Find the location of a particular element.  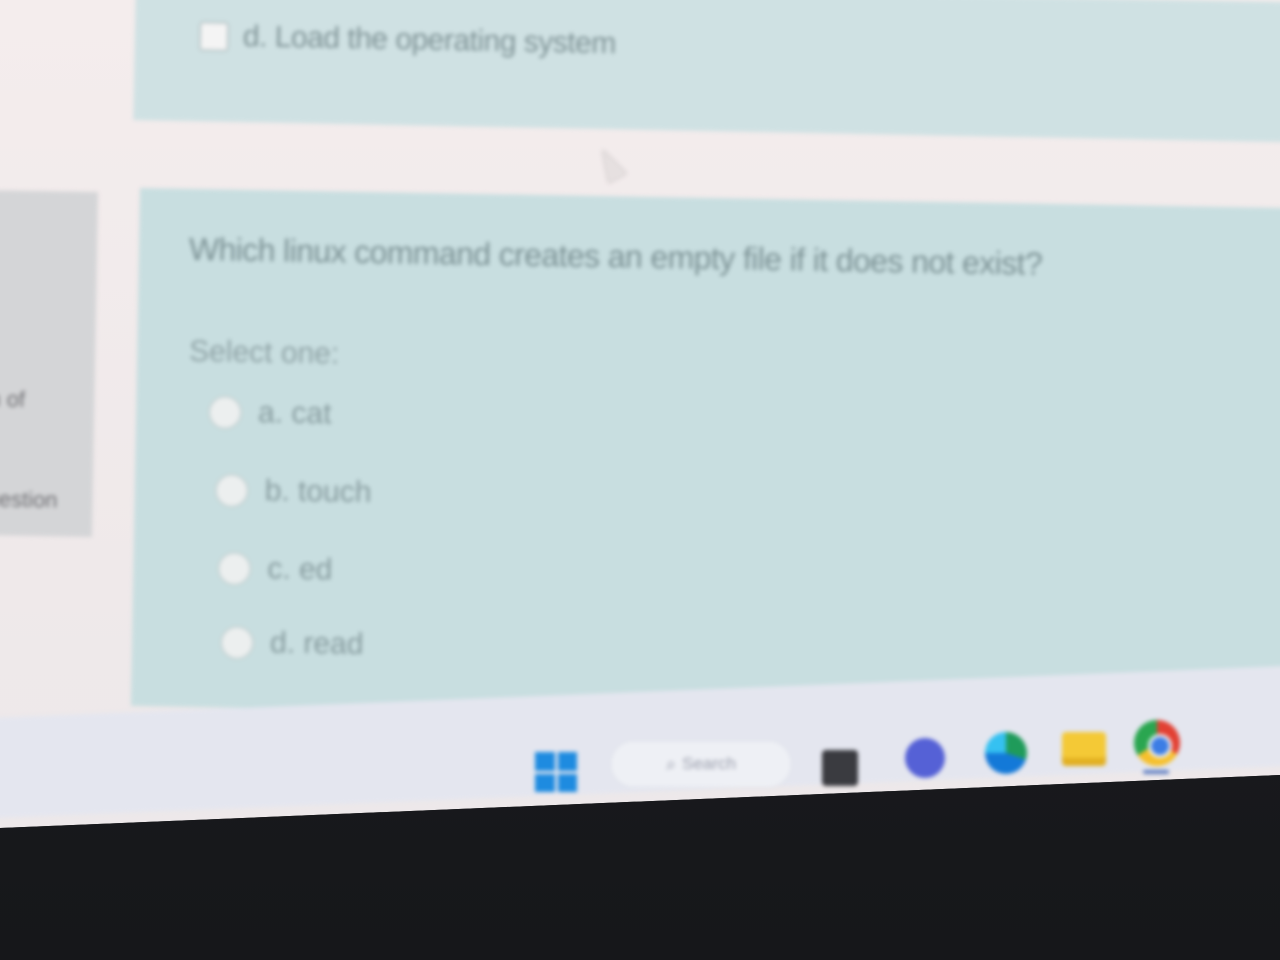

previous-option-d-label: d. Load the operating system is located at coordinates (429, 40).